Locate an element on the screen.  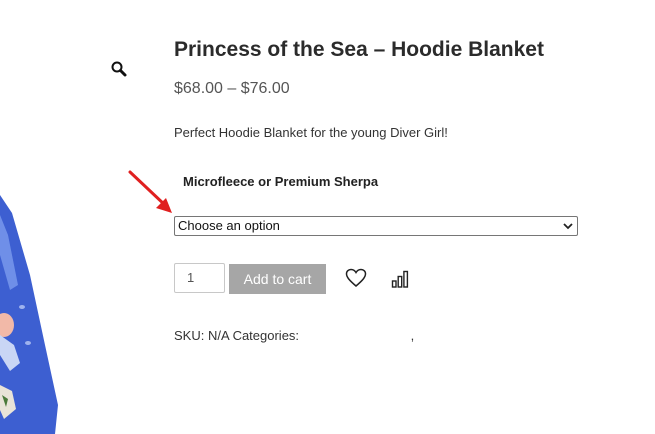
add-to-cart-label: Add to cart is located at coordinates (277, 279).